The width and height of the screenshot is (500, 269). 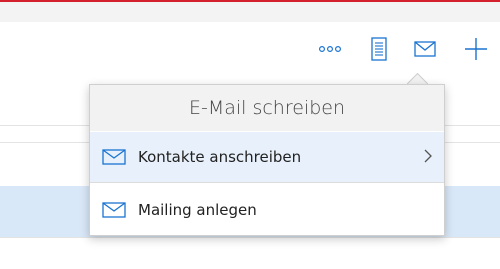 I want to click on more-icon, so click(x=330, y=49).